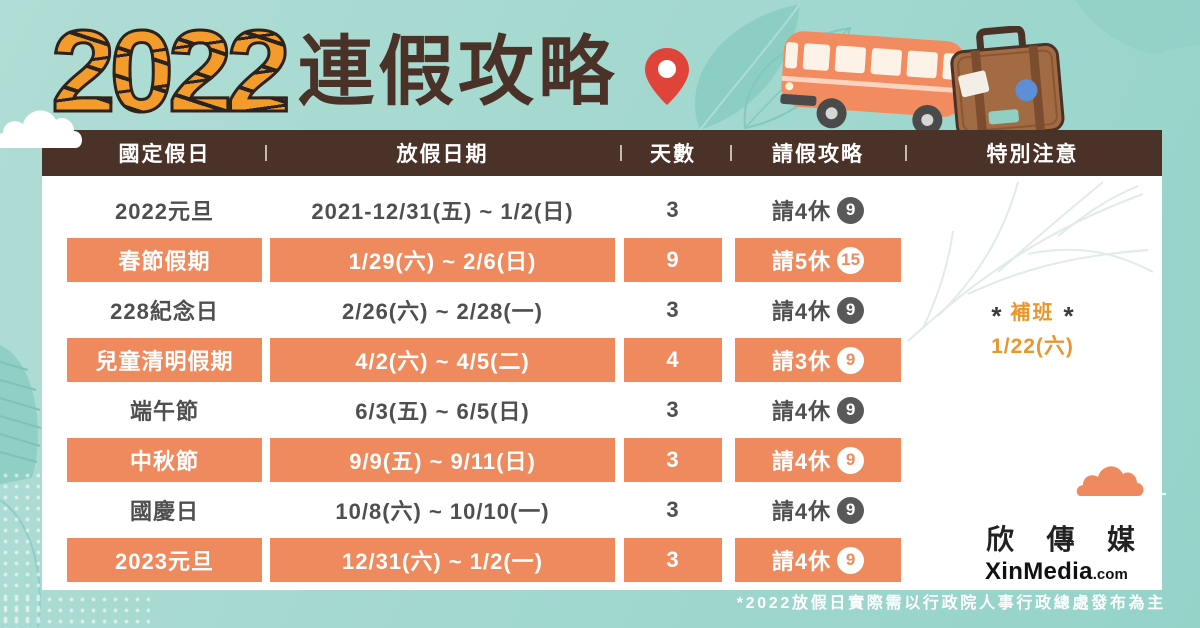 The height and width of the screenshot is (628, 1200). Describe the element at coordinates (1137, 65) in the screenshot. I see `leaf-decoration` at that location.